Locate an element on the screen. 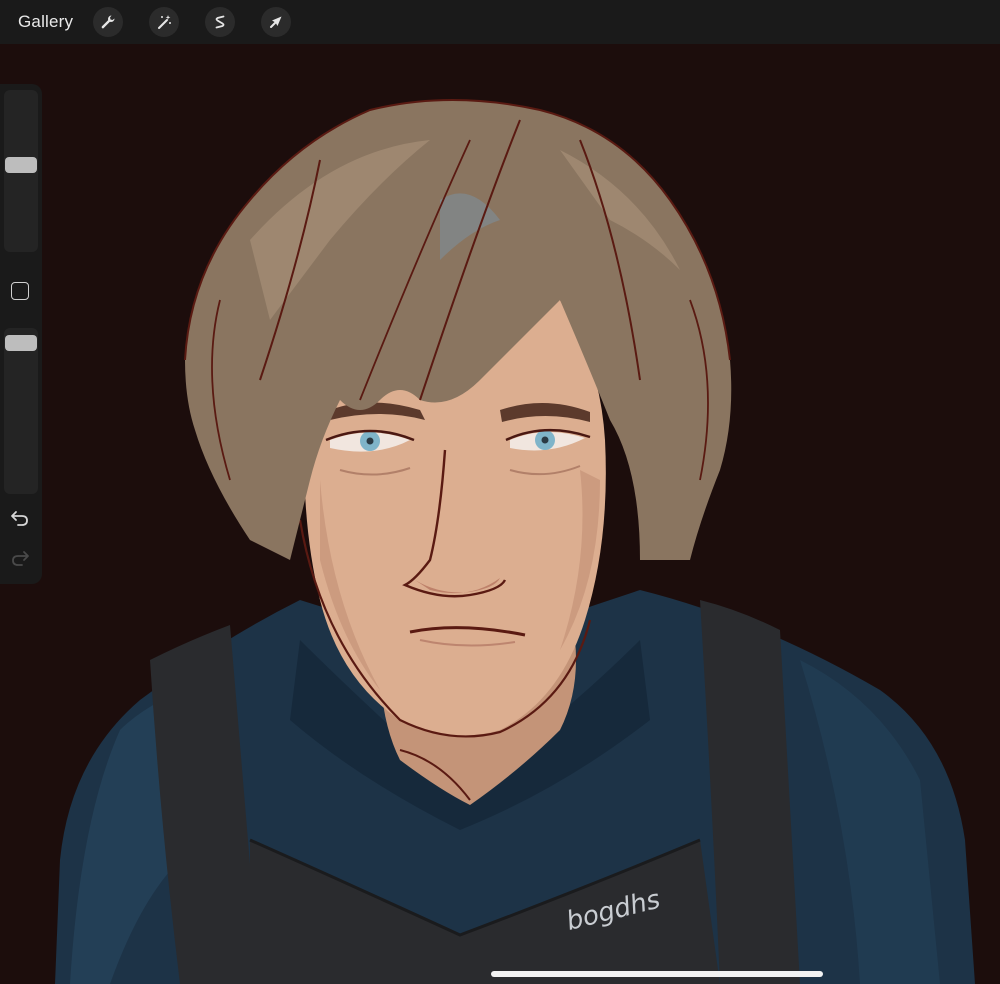  gallery-button: Gallery is located at coordinates (45, 22).